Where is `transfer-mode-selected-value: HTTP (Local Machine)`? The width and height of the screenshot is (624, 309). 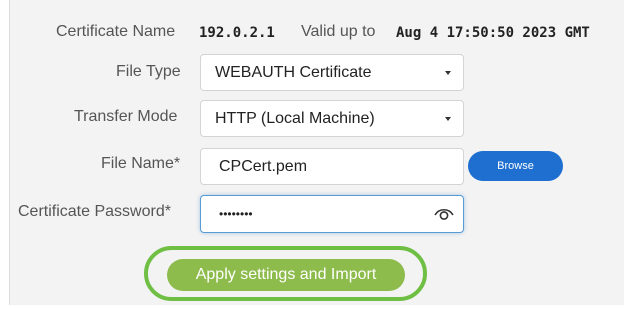
transfer-mode-selected-value: HTTP (Local Machine) is located at coordinates (295, 118).